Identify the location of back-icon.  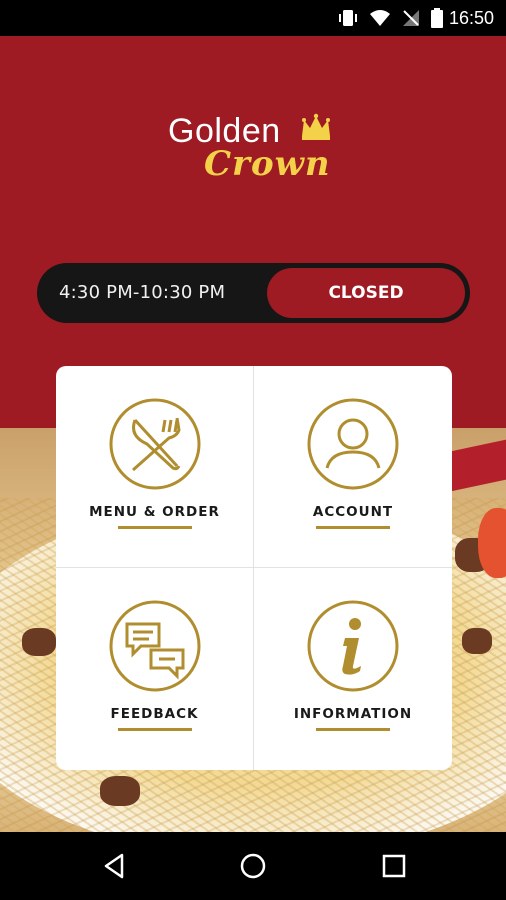
(114, 866).